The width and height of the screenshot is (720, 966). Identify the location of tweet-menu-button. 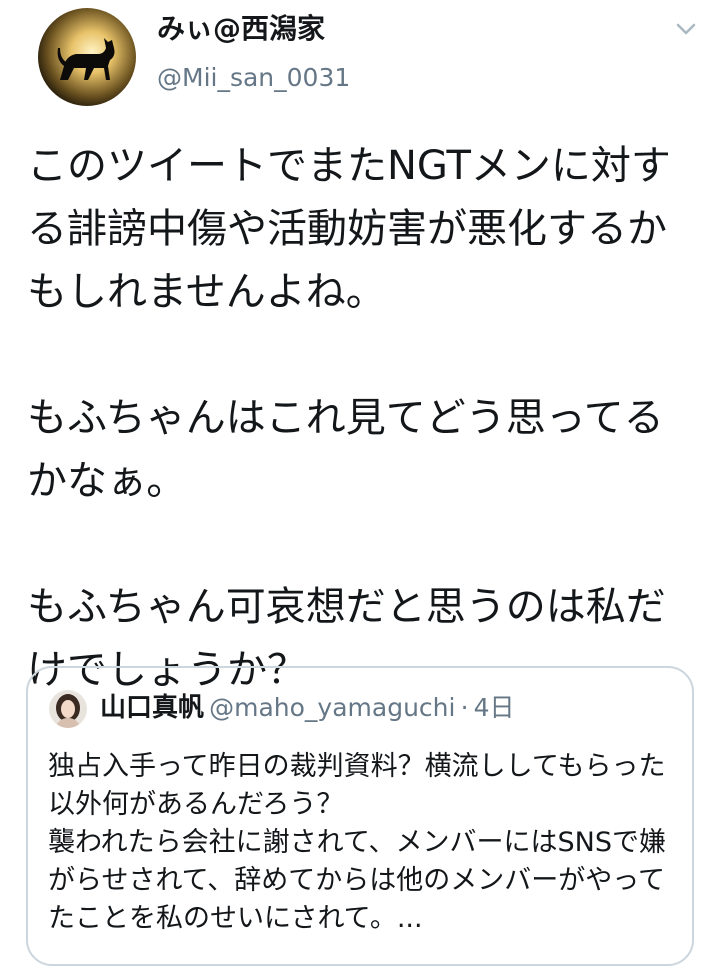
(686, 29).